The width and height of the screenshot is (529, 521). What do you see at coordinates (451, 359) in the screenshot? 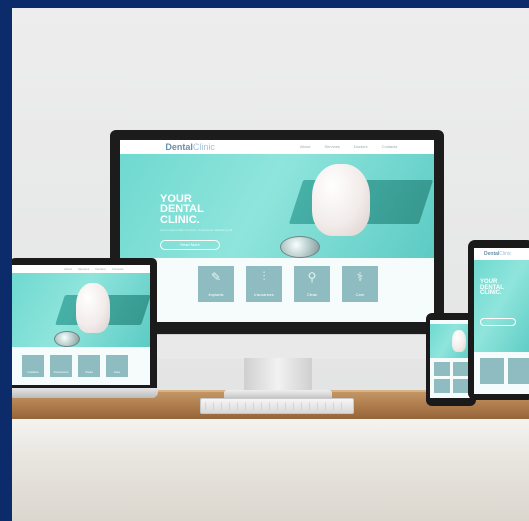
I see `phone-website` at bounding box center [451, 359].